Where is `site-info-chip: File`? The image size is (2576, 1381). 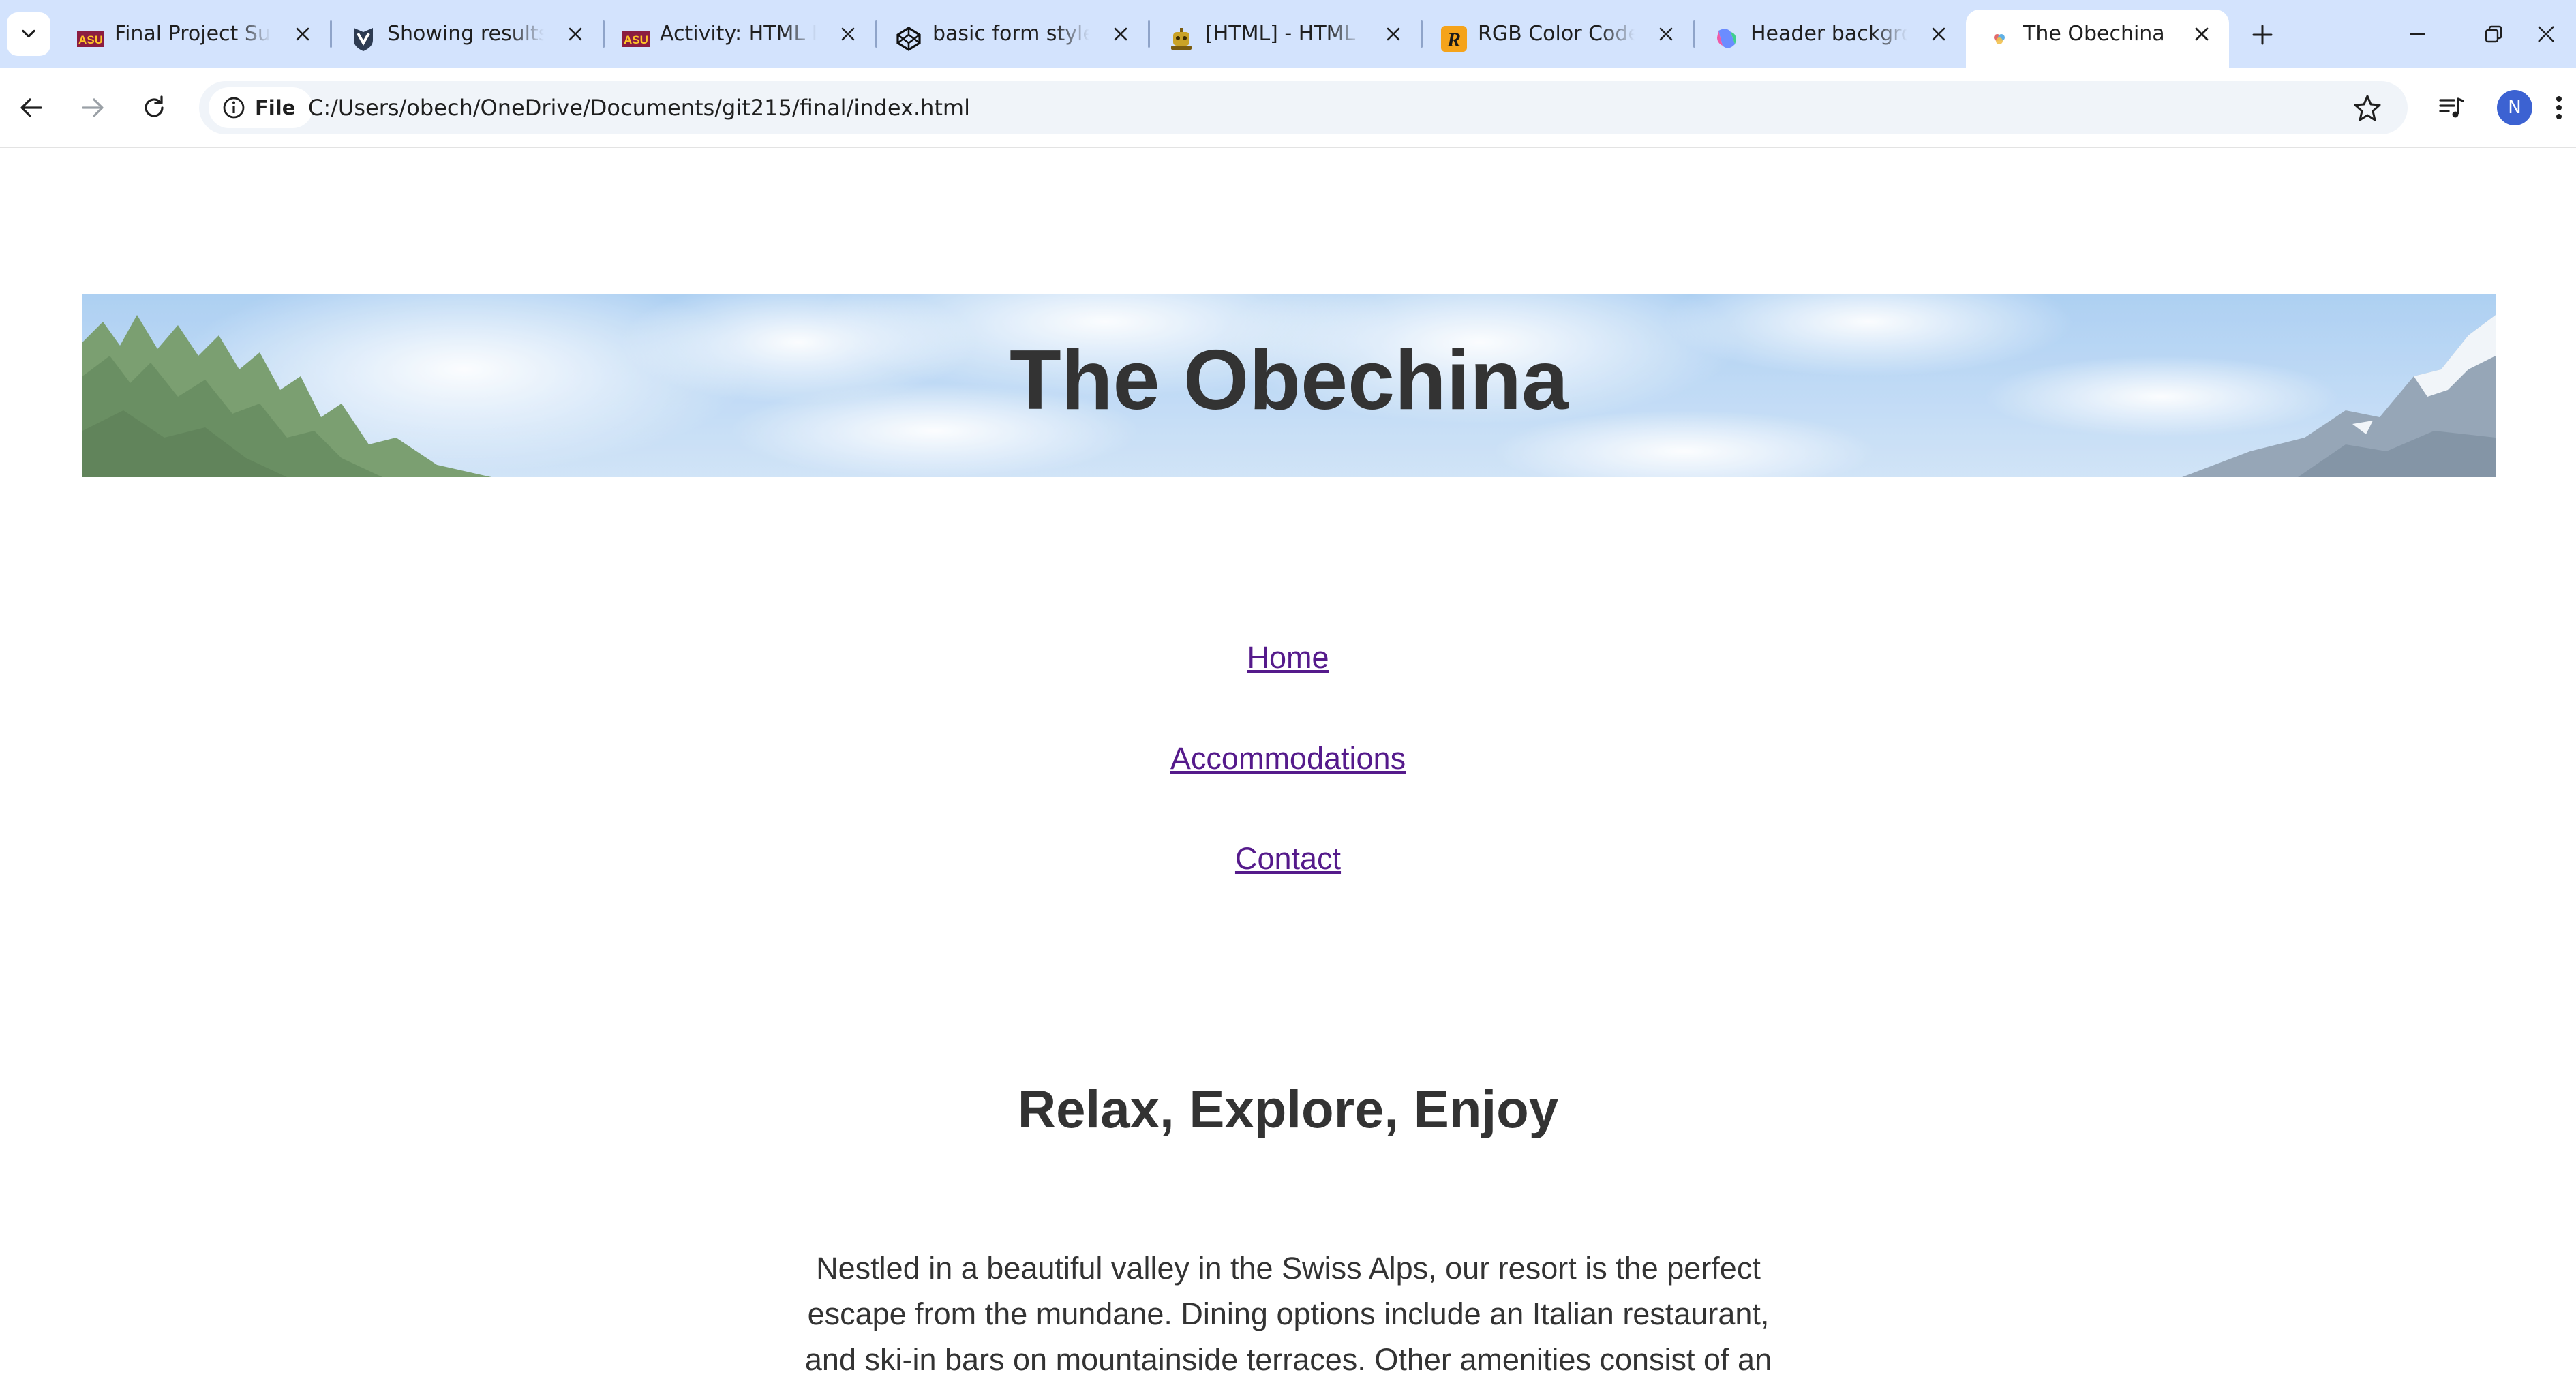 site-info-chip: File is located at coordinates (261, 107).